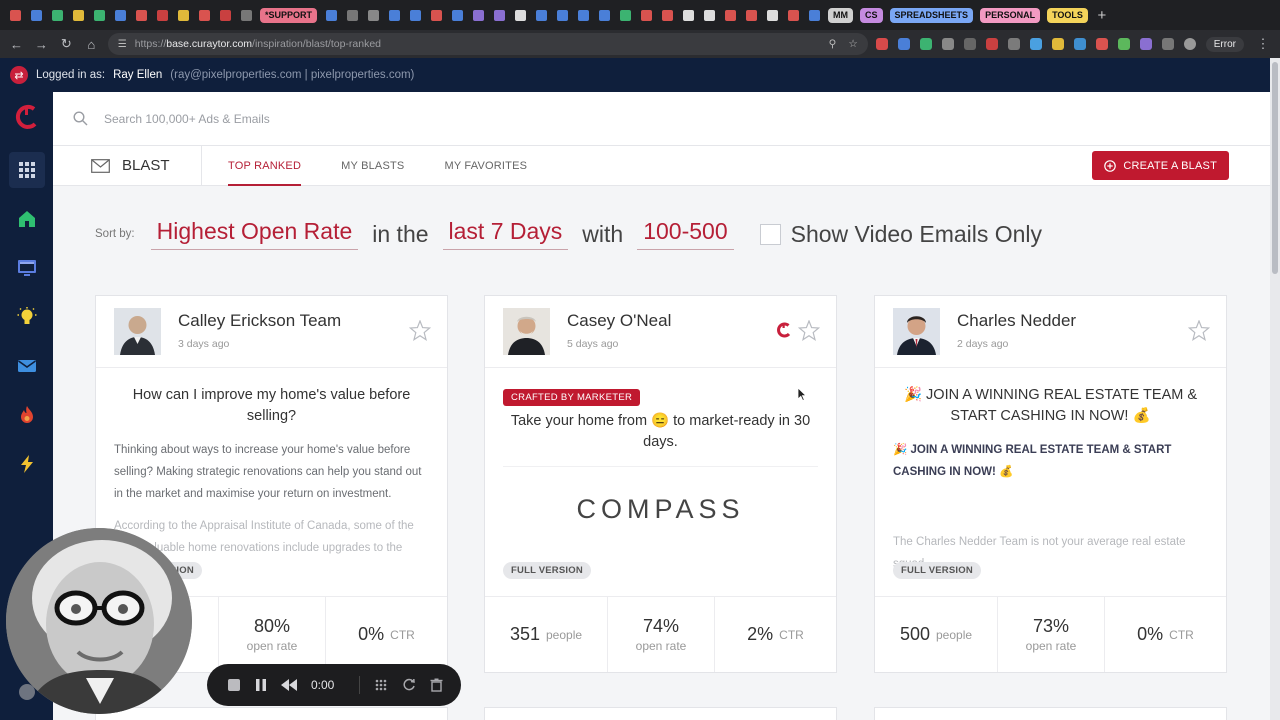  Describe the element at coordinates (261, 166) in the screenshot. I see `tab-top-ranked: TOP RANKED` at that location.